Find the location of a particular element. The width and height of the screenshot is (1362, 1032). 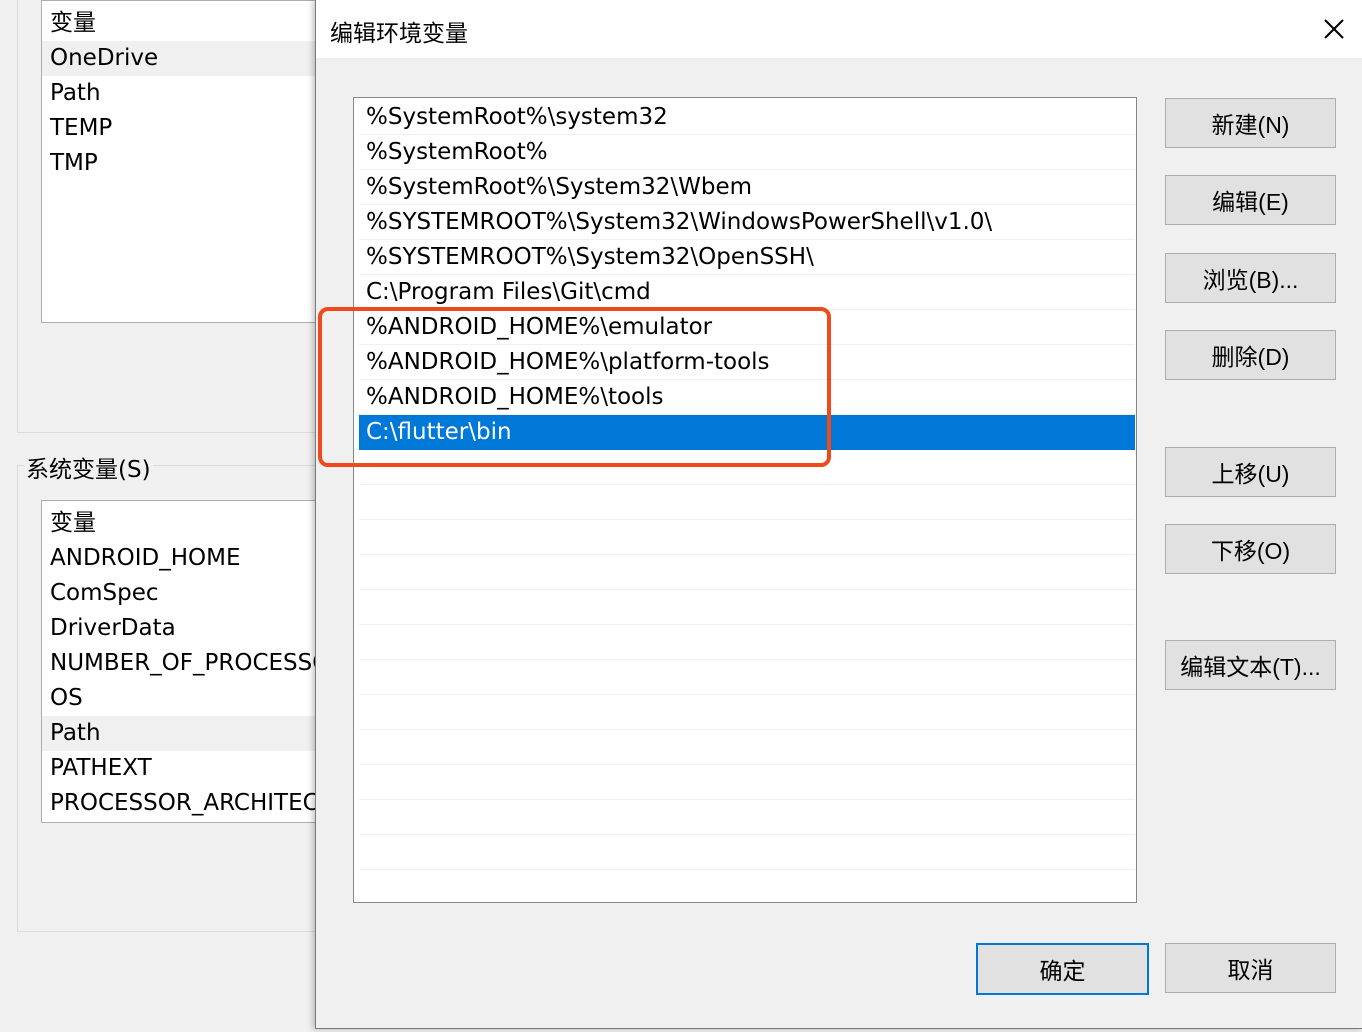

path-entry: %SYSTEMROOT%\System32\OpenSSH\ is located at coordinates (747, 257).